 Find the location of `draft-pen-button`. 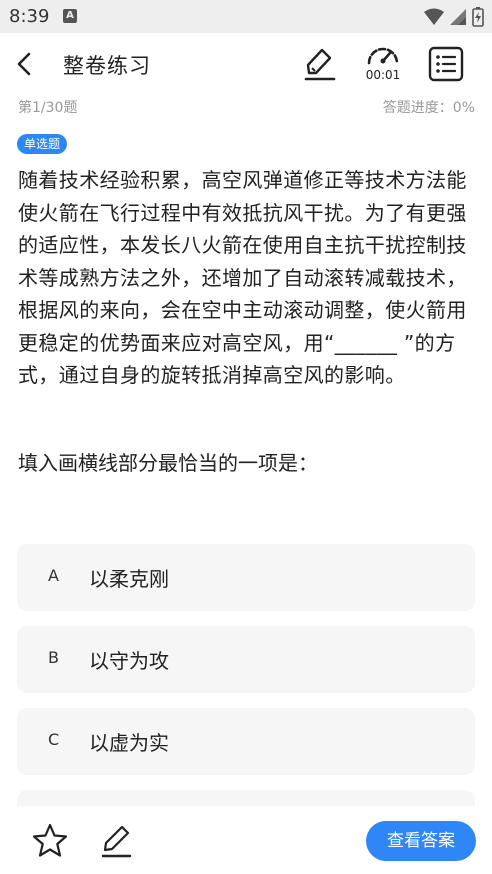

draft-pen-button is located at coordinates (320, 64).